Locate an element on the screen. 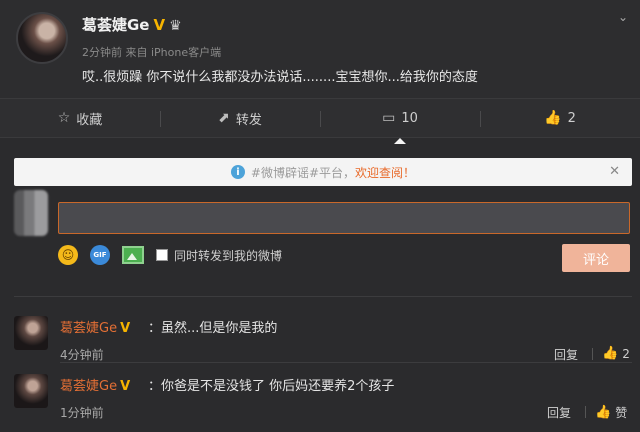  image-icon is located at coordinates (133, 255).